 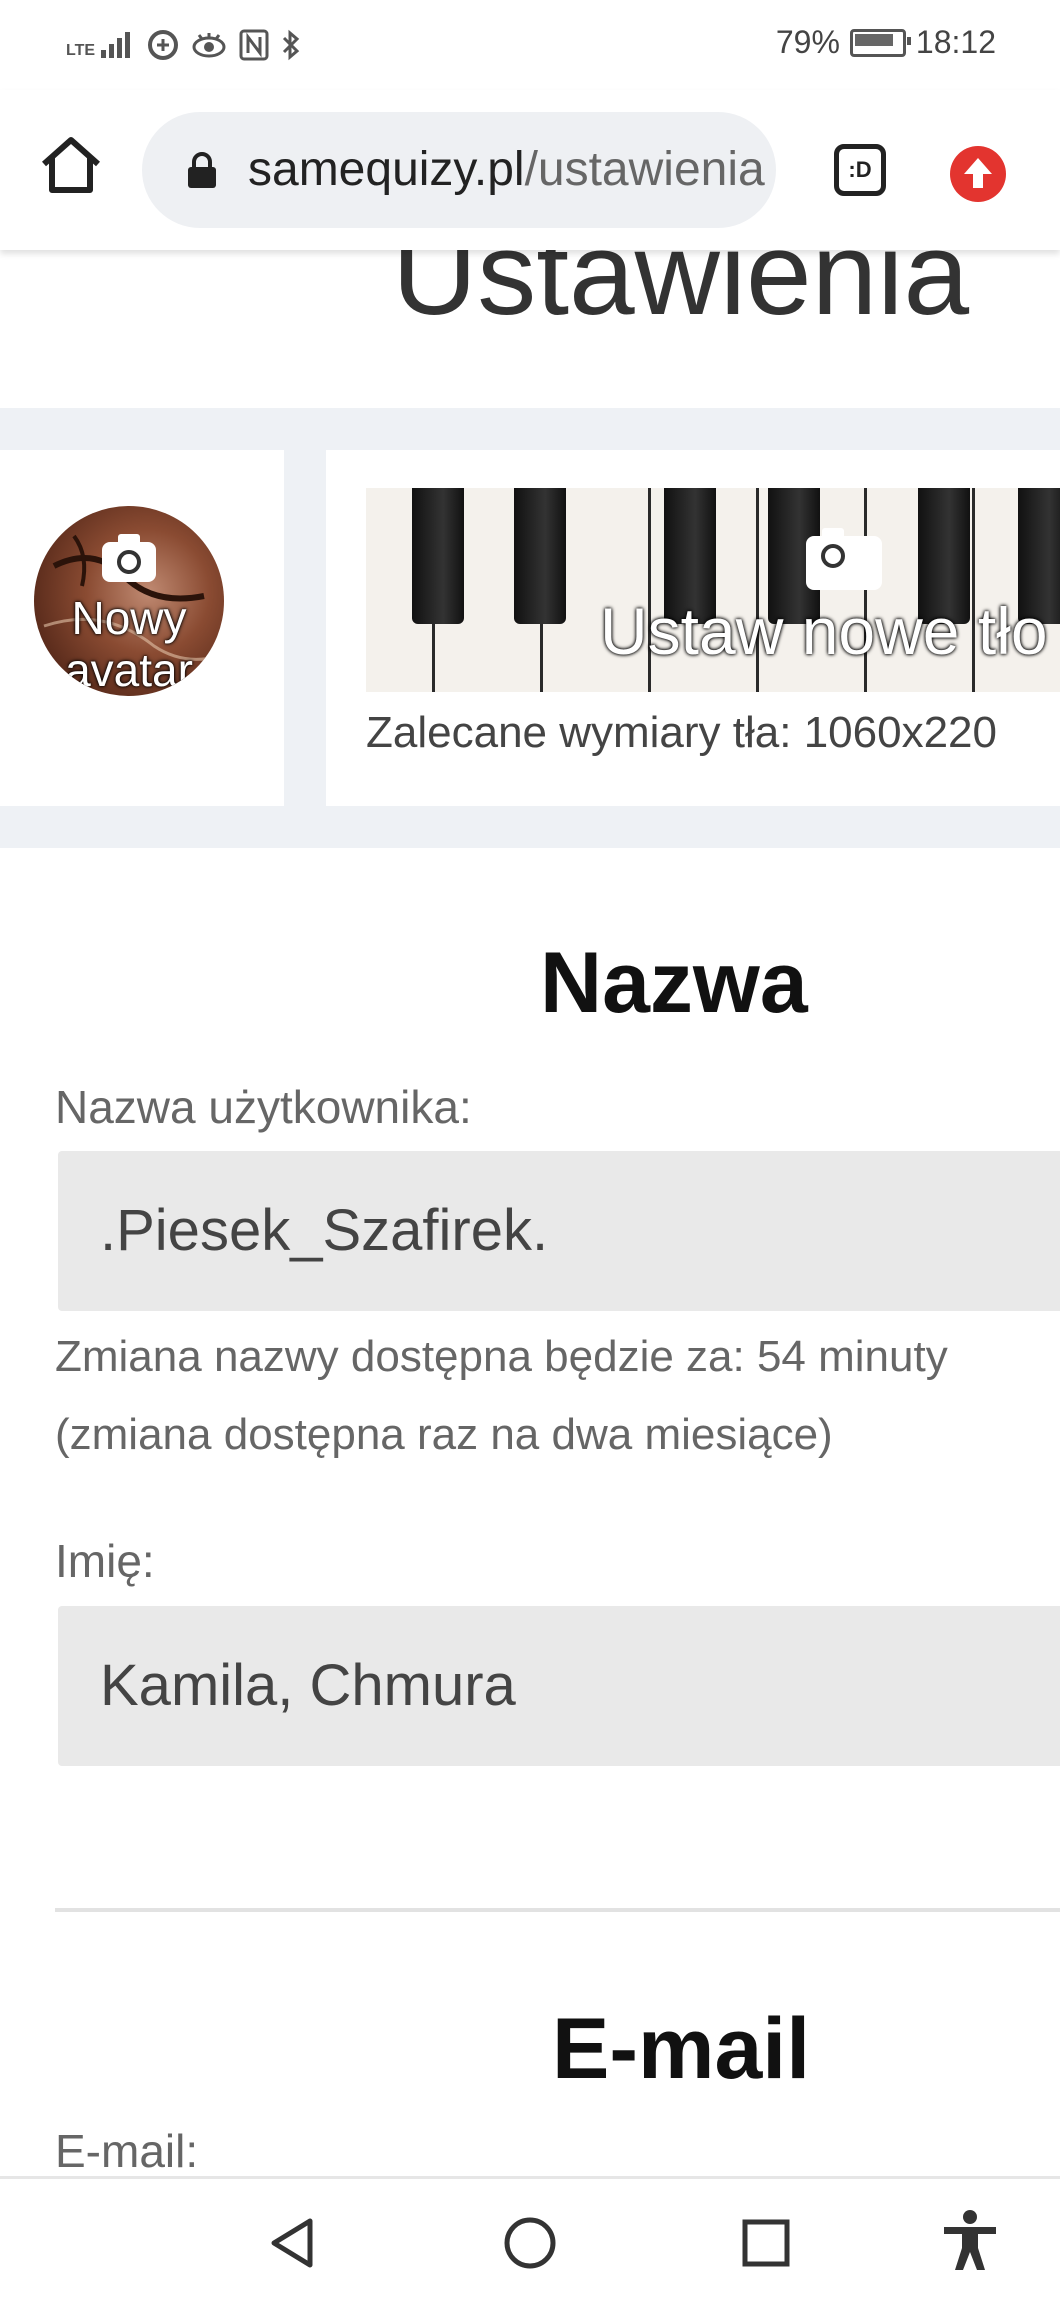 What do you see at coordinates (163, 45) in the screenshot?
I see `data-saver-icon` at bounding box center [163, 45].